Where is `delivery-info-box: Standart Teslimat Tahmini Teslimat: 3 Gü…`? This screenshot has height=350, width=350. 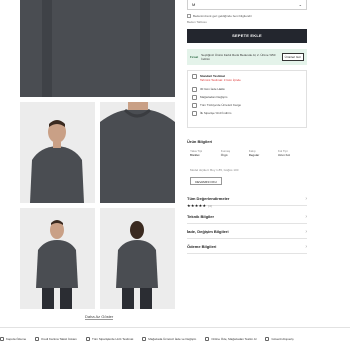
delivery-info-box: Standart Teslimat Tahmini Teslimat: 3 Gü… is located at coordinates (247, 99).